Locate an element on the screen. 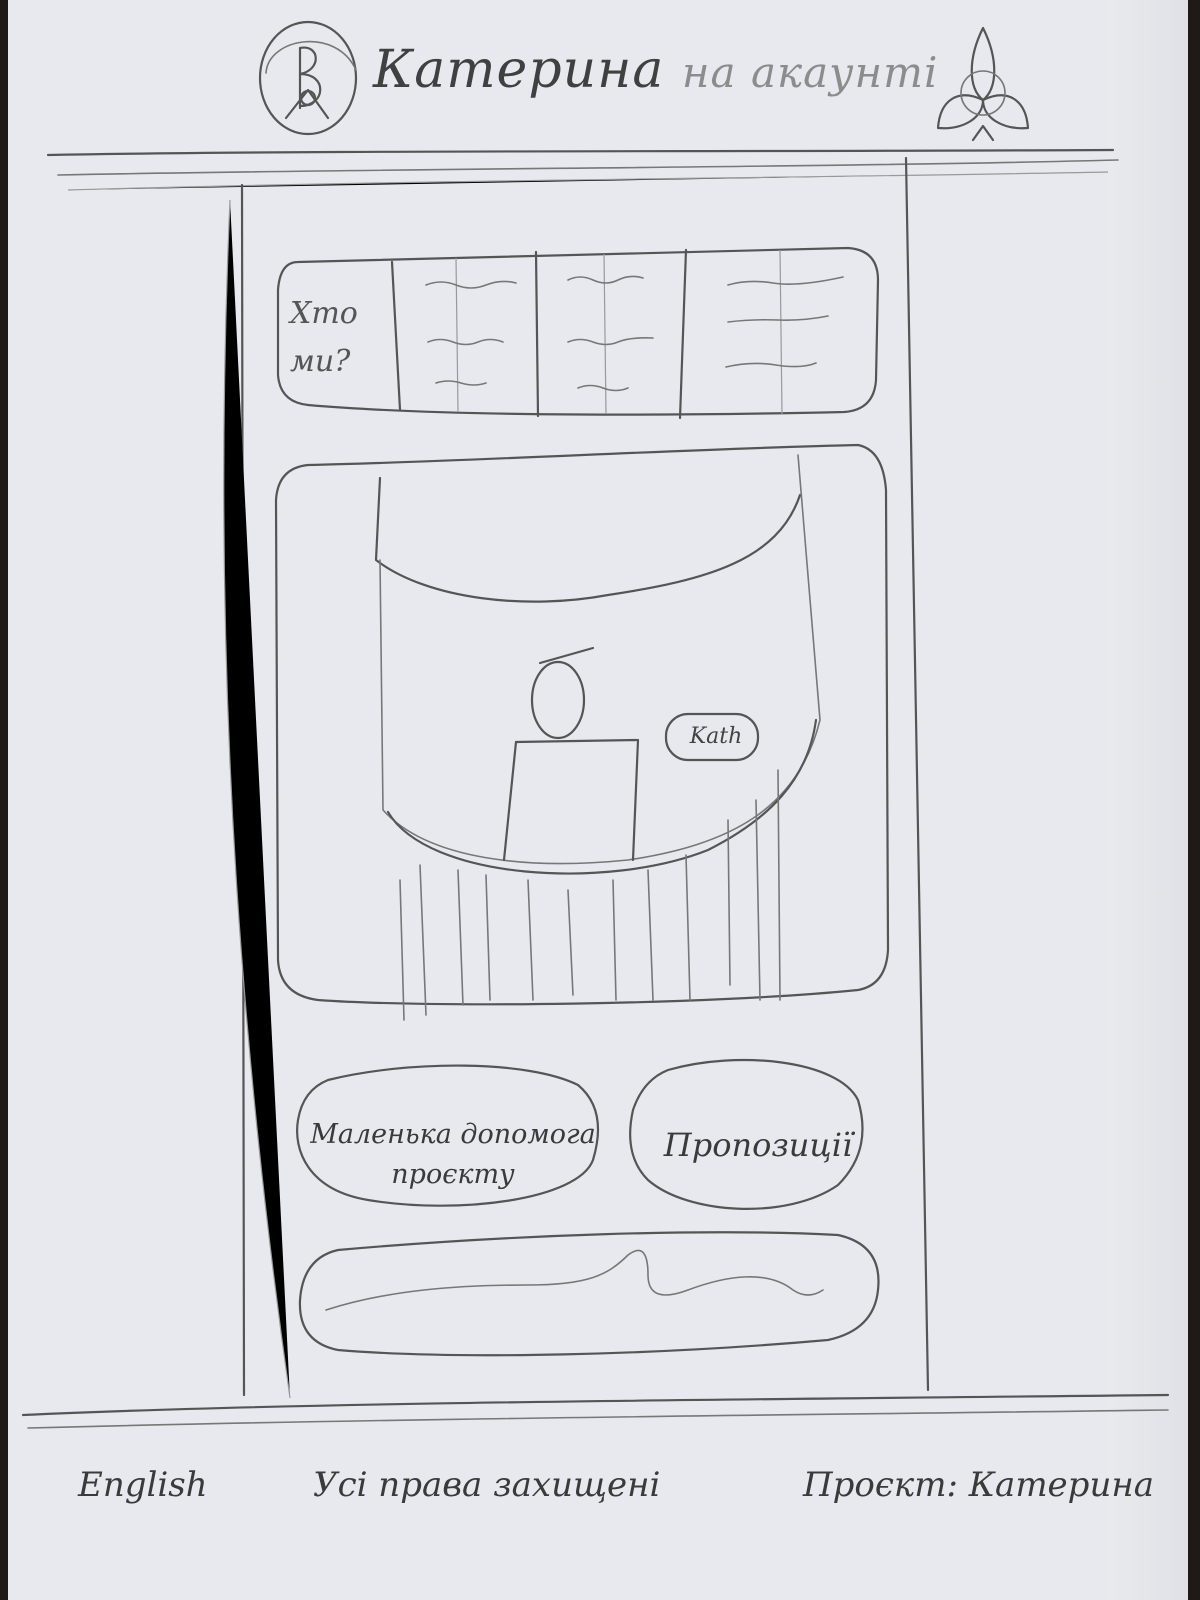 The width and height of the screenshot is (1200, 1600). about-us-label: Хто ми? is located at coordinates (331, 340).